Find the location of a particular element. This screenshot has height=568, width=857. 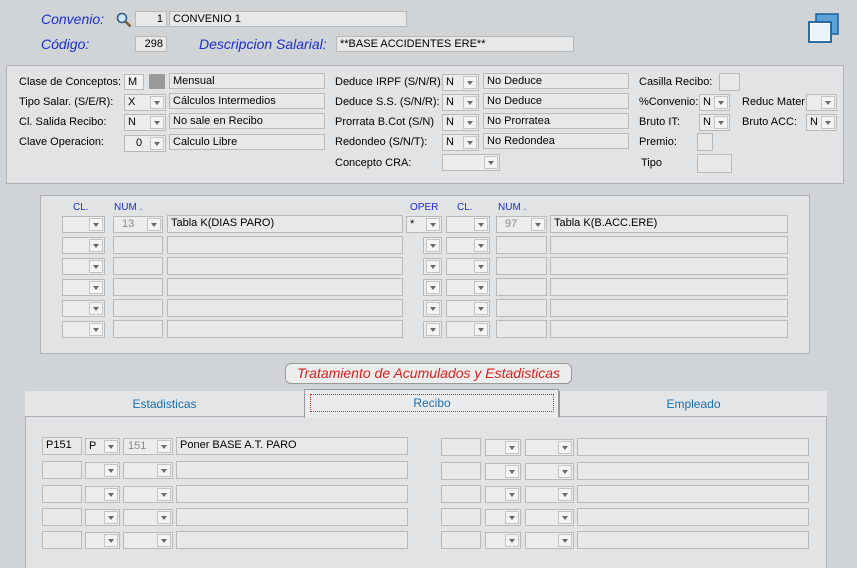

pconvenio-select: N is located at coordinates (714, 102).